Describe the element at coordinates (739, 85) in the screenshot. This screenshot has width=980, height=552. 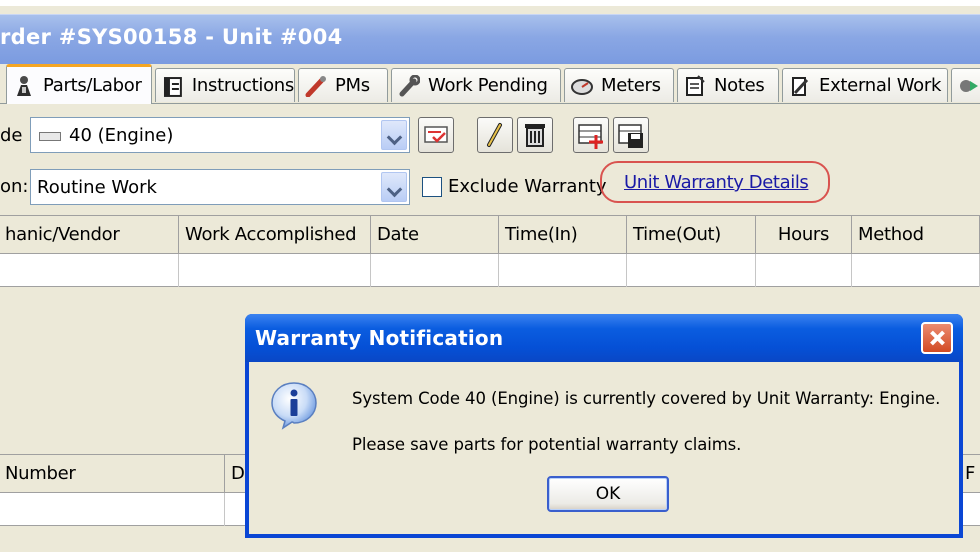
I see `tab-label: Notes` at that location.